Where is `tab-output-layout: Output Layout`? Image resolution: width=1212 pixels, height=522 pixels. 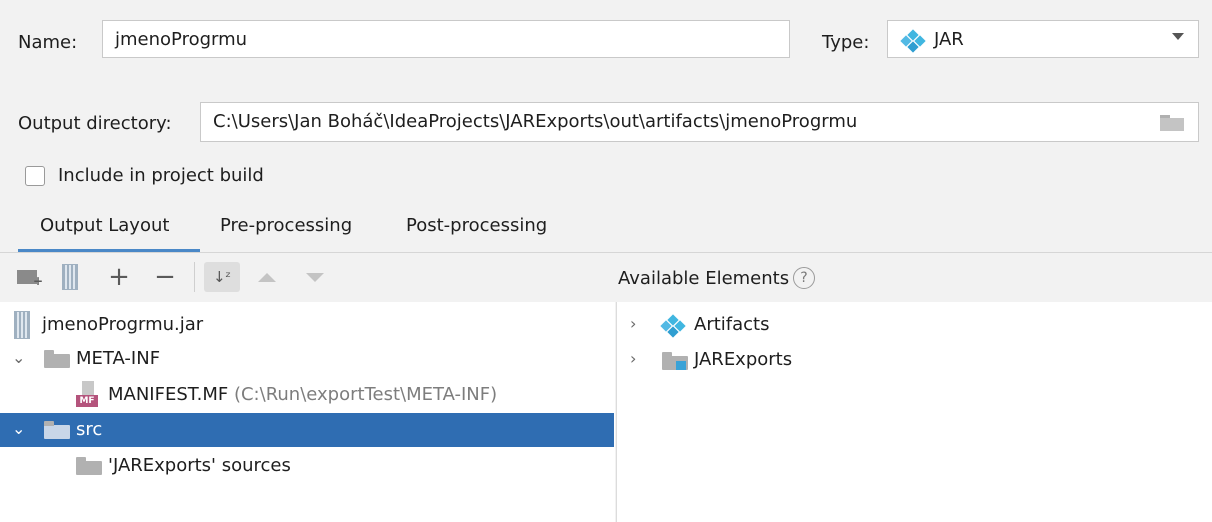 tab-output-layout: Output Layout is located at coordinates (104, 225).